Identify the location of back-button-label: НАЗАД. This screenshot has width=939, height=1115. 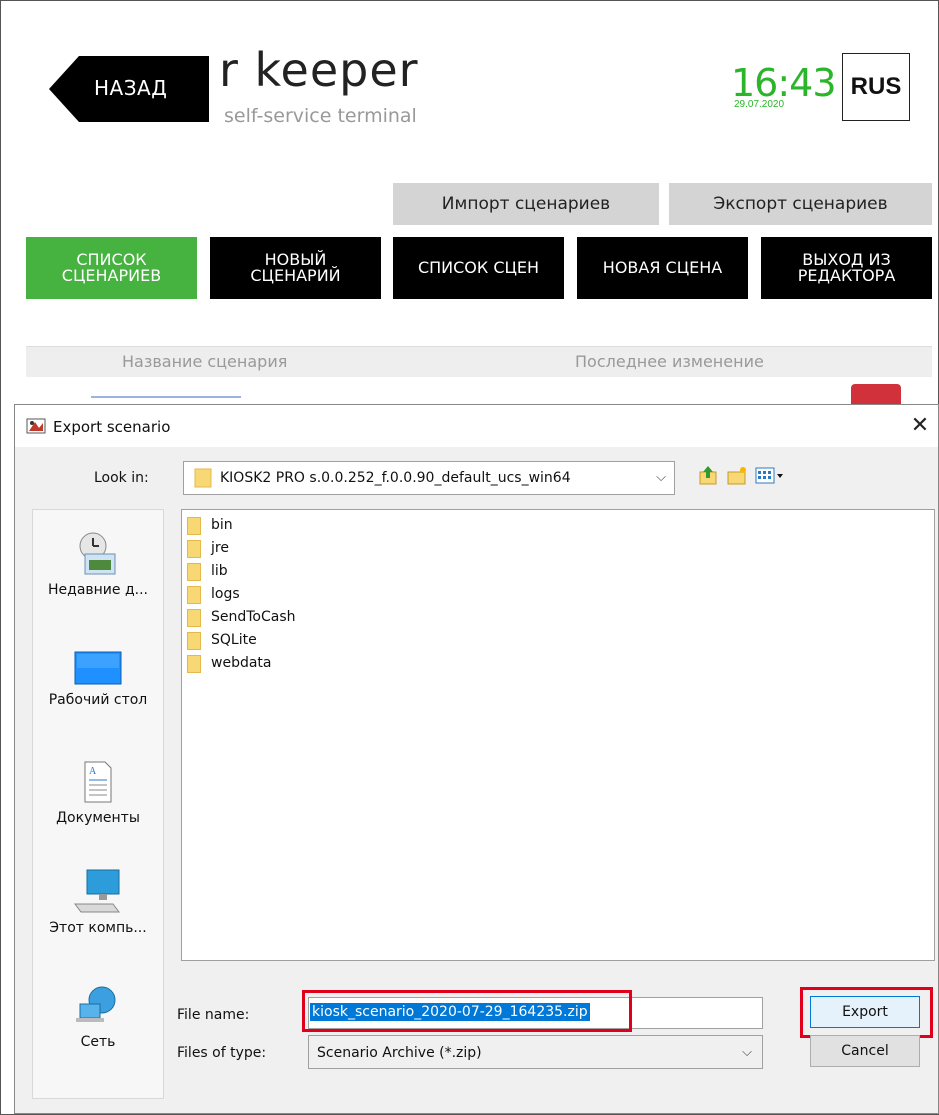
(131, 88).